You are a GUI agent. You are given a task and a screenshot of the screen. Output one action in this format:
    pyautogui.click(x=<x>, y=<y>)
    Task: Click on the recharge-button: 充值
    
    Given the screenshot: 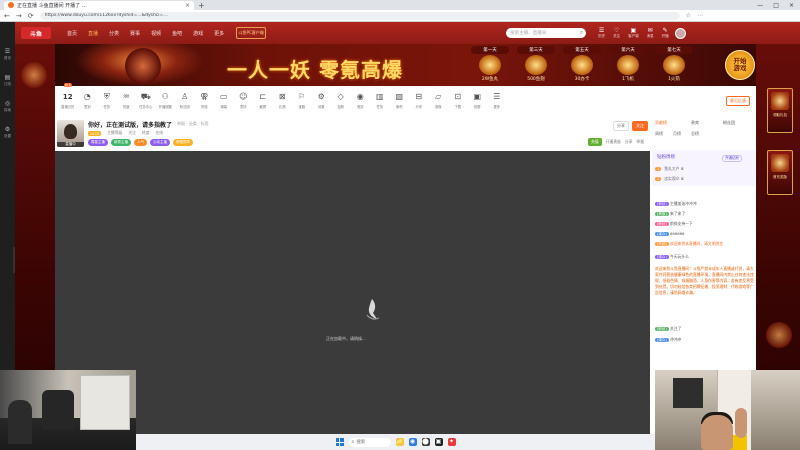 What is the action you would take?
    pyautogui.click(x=595, y=142)
    